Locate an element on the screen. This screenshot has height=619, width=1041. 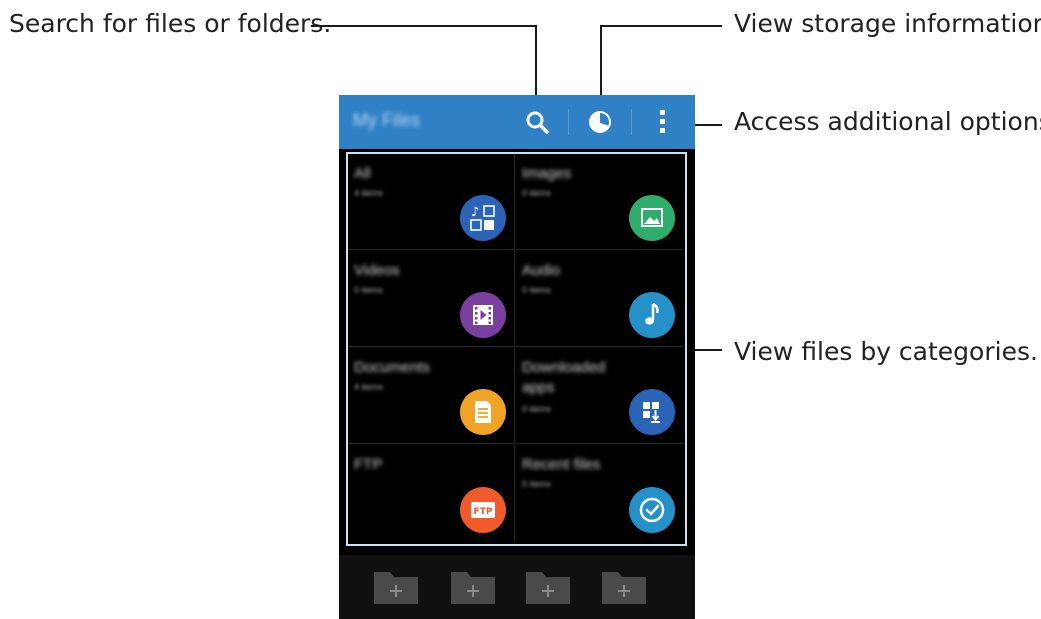
callout-categories: View files by categories. is located at coordinates (886, 351).